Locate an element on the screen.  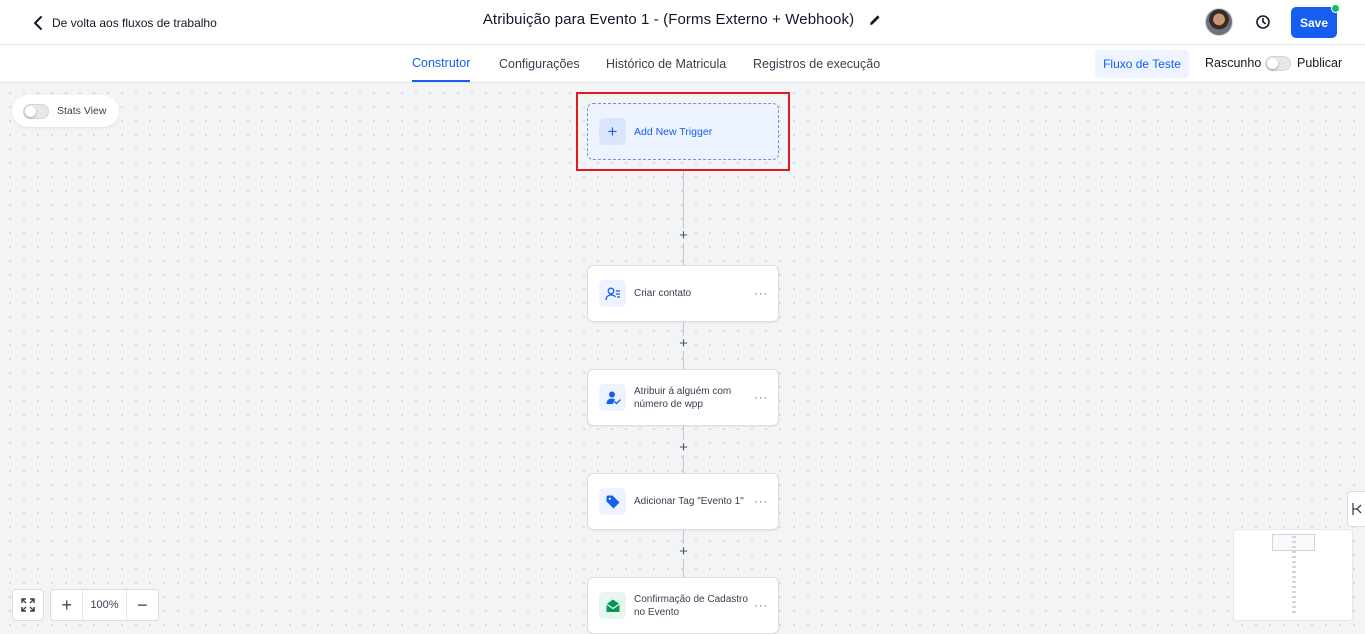
tag-icon is located at coordinates (612, 501).